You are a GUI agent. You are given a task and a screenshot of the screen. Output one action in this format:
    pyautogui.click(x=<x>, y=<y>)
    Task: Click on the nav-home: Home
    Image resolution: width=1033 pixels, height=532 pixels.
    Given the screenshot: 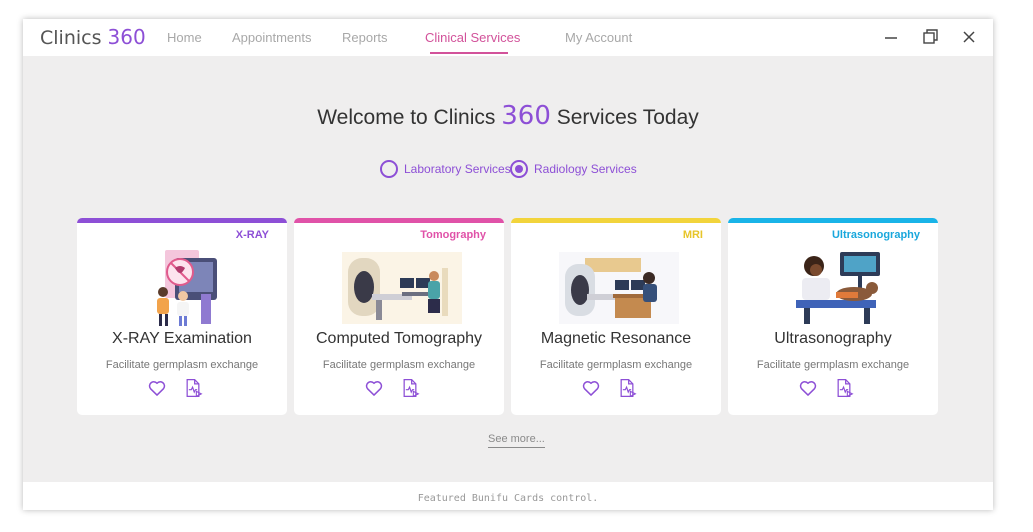 What is the action you would take?
    pyautogui.click(x=184, y=37)
    